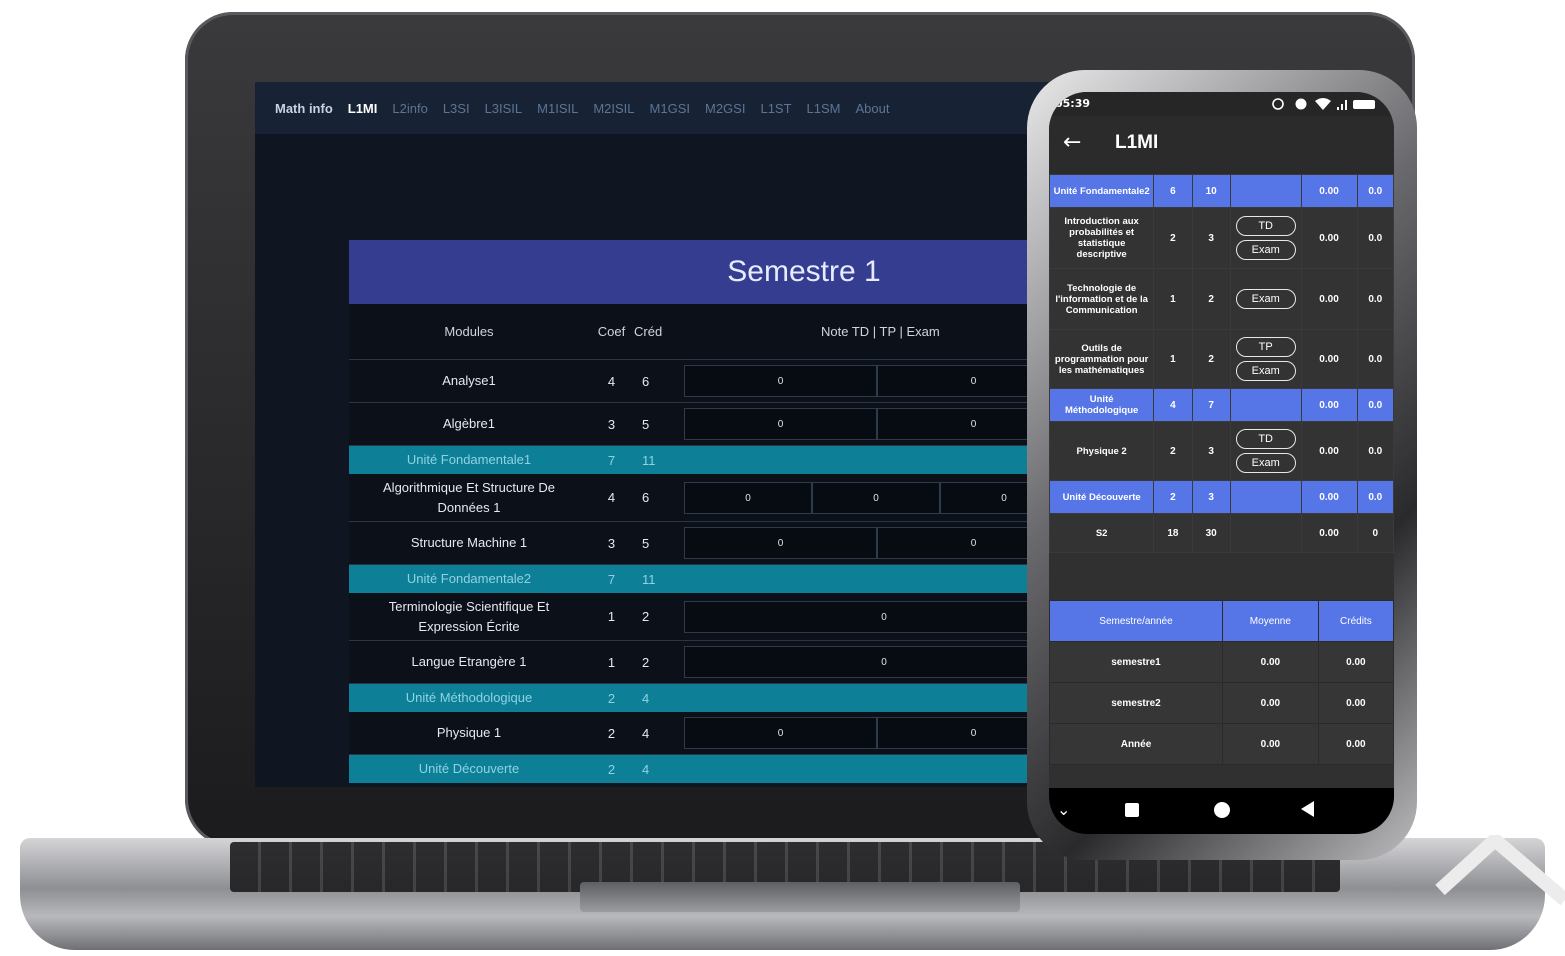 This screenshot has height=956, width=1565. I want to click on phone-unit-row: Unité Découverte 2 3 0.00 0.0, so click(1221, 497).